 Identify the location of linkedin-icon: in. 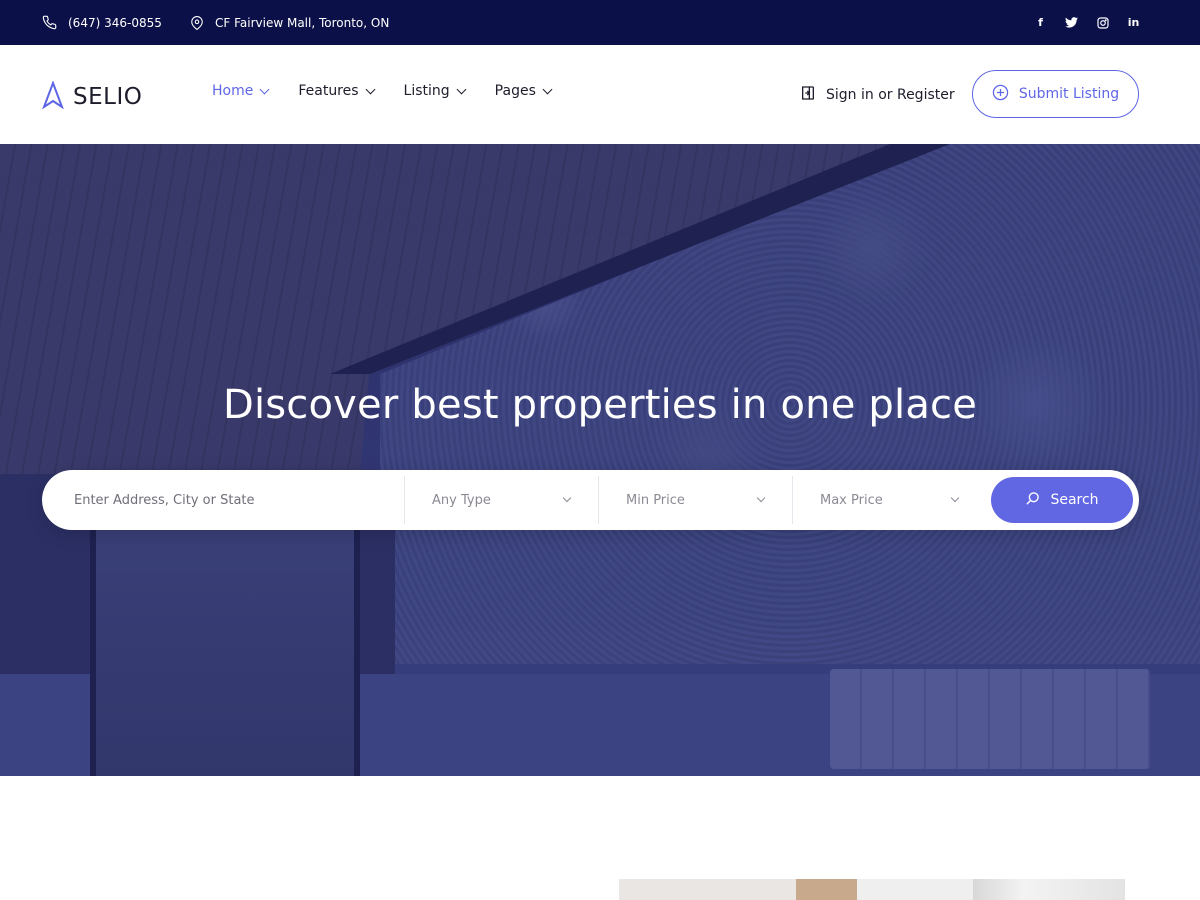
(1133, 22).